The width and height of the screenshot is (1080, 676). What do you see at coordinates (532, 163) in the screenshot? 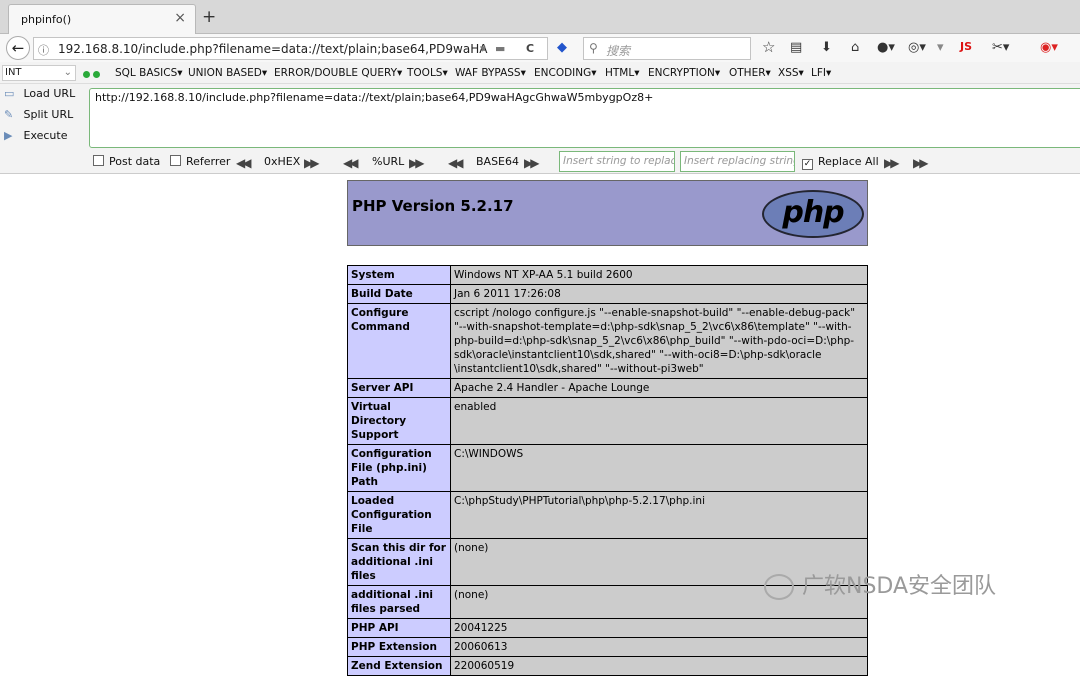
I see `base64-encode-arrow-icon: ▶▶` at bounding box center [532, 163].